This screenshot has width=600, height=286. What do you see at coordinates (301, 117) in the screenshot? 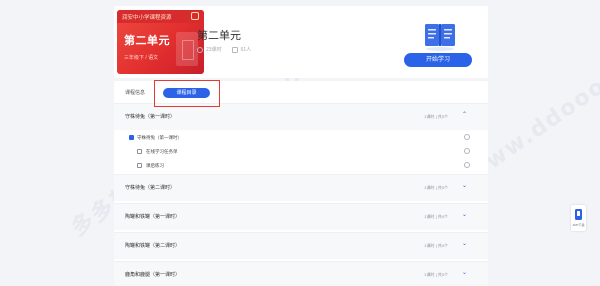
I see `section-header: 守株待兔（第一课时） 1课时 | 共3个 ⌃` at bounding box center [301, 117].